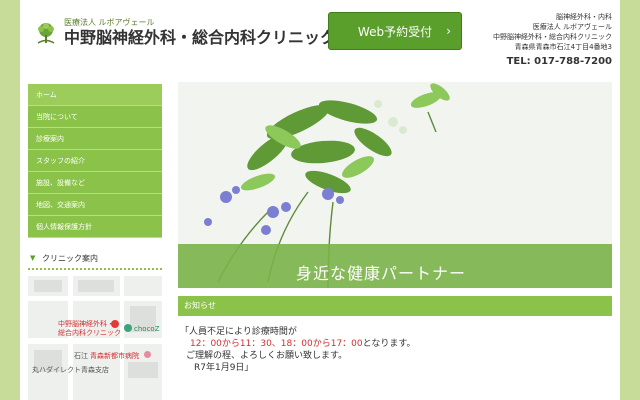  What do you see at coordinates (70, 370) in the screenshot?
I see `map-label-store: 丸ハダイレクト青森支店` at bounding box center [70, 370].